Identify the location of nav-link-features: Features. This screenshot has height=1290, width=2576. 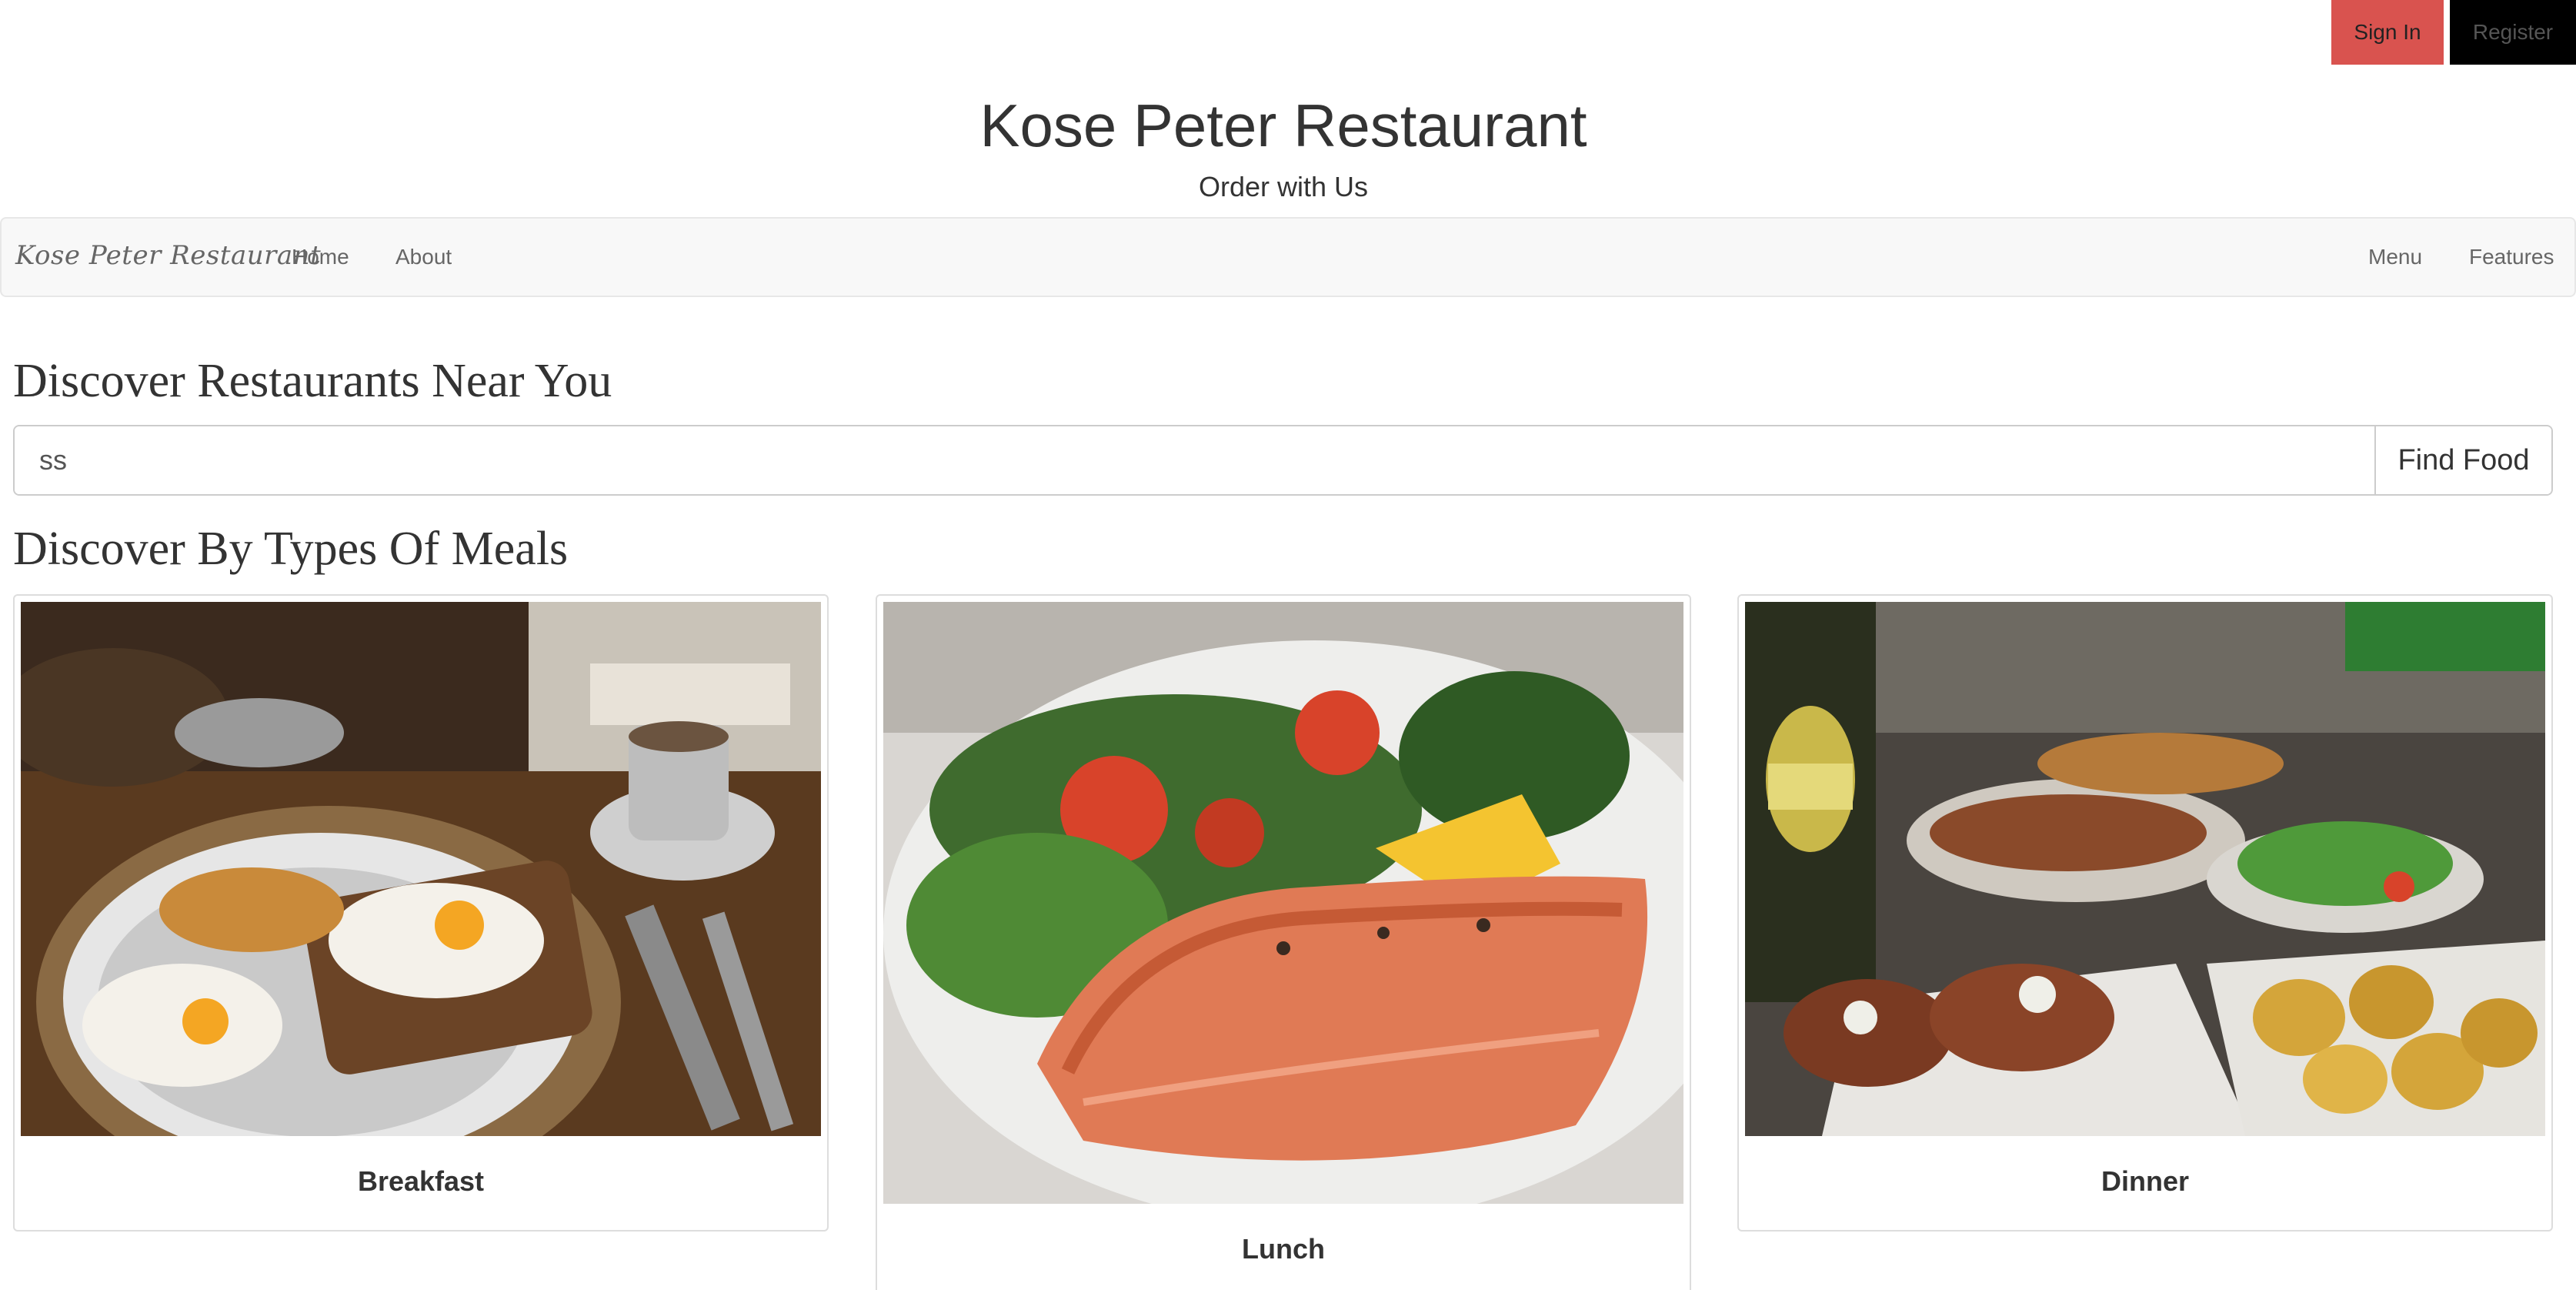
(2511, 257).